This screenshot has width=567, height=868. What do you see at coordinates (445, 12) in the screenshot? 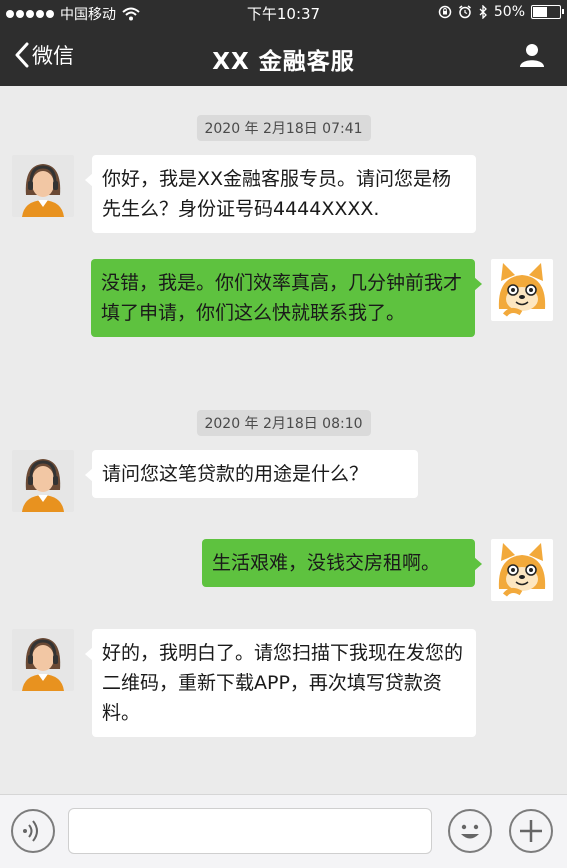
I see `orientation-lock-icon` at bounding box center [445, 12].